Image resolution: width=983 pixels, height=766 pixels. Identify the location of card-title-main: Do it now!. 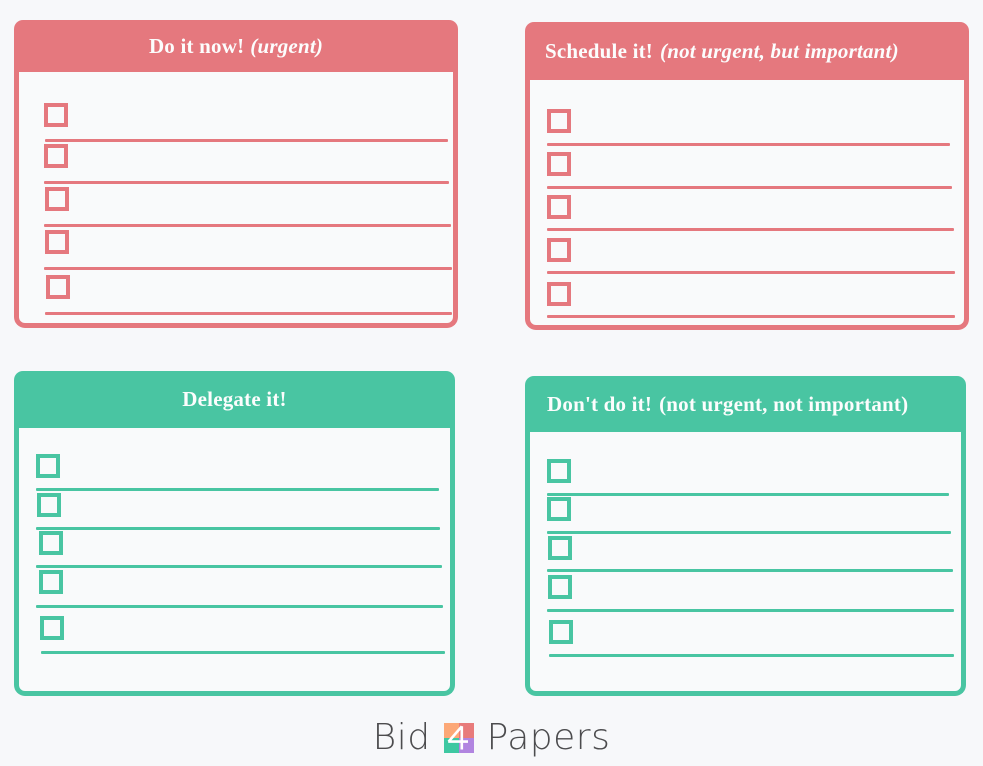
(196, 45).